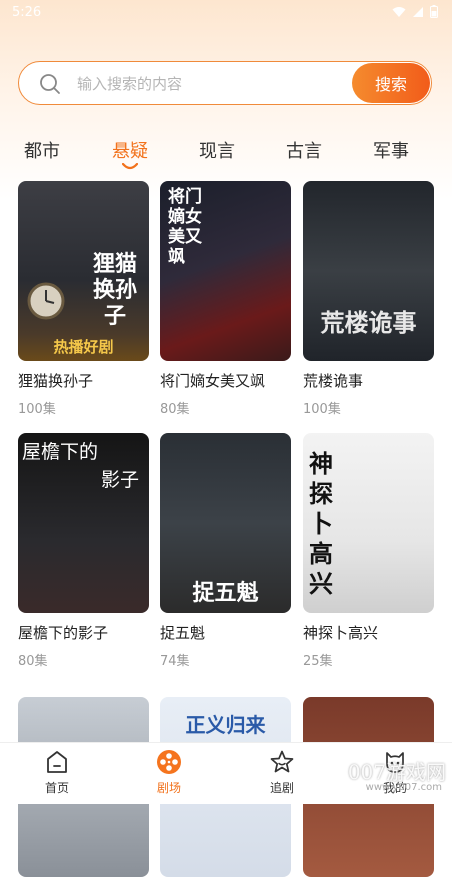 Image resolution: width=452 pixels, height=877 pixels. Describe the element at coordinates (282, 761) in the screenshot. I see `star-icon` at that location.